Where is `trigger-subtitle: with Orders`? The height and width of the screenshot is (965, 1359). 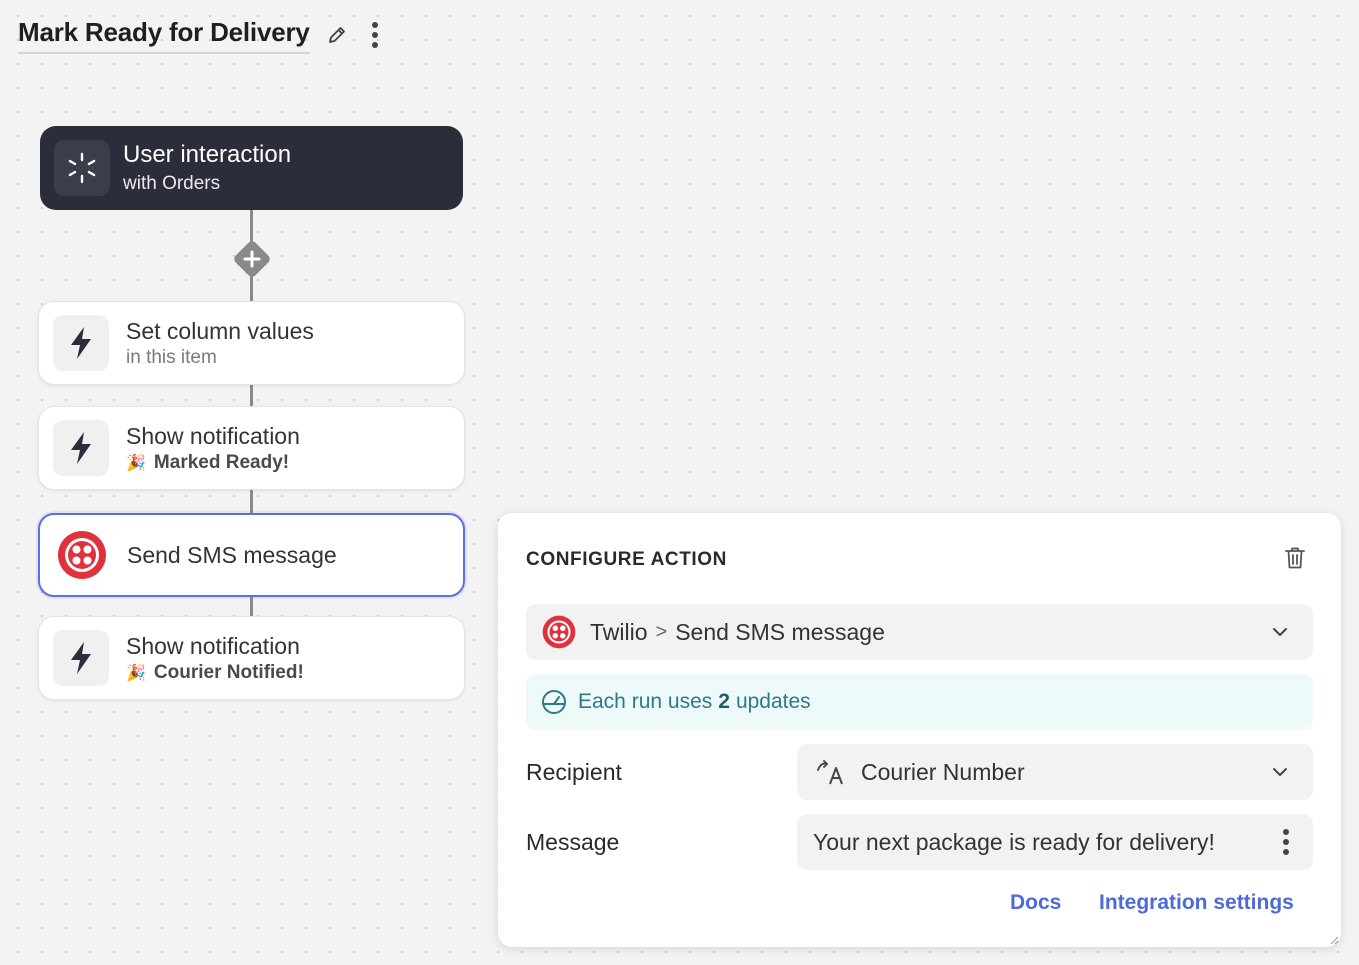 trigger-subtitle: with Orders is located at coordinates (172, 183).